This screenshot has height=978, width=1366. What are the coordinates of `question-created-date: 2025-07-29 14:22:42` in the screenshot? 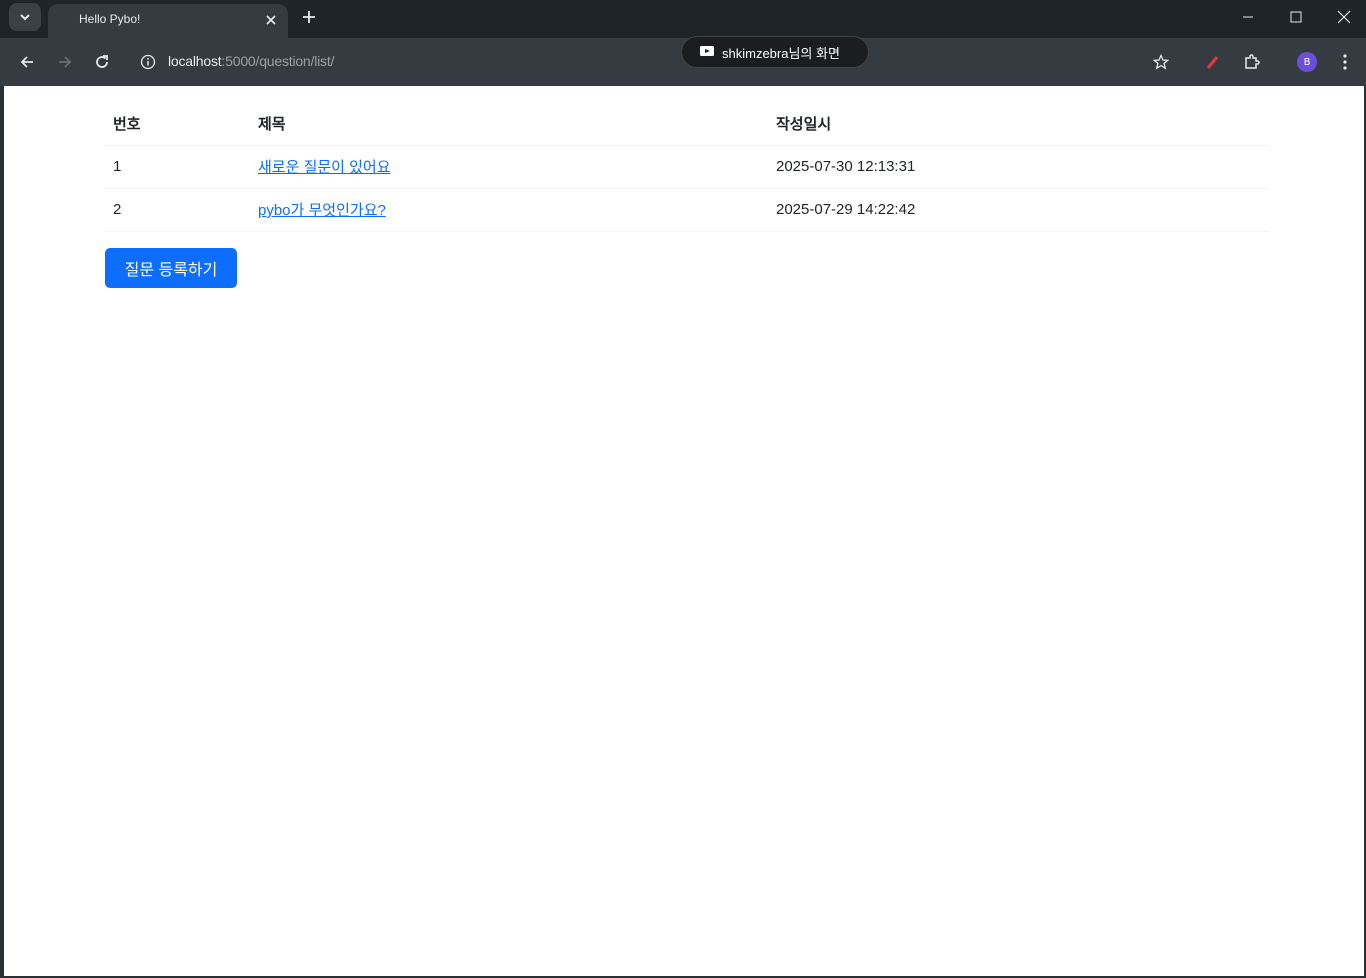 It's located at (1018, 210).